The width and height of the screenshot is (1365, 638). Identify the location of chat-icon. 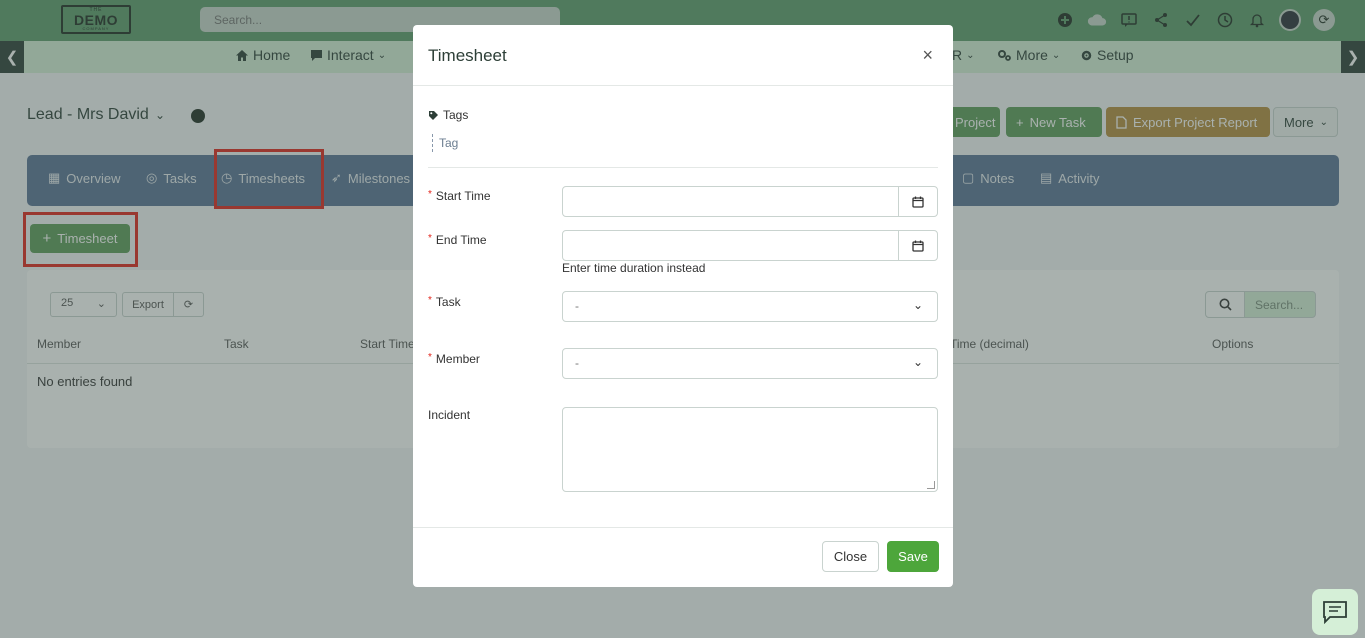
(1335, 612).